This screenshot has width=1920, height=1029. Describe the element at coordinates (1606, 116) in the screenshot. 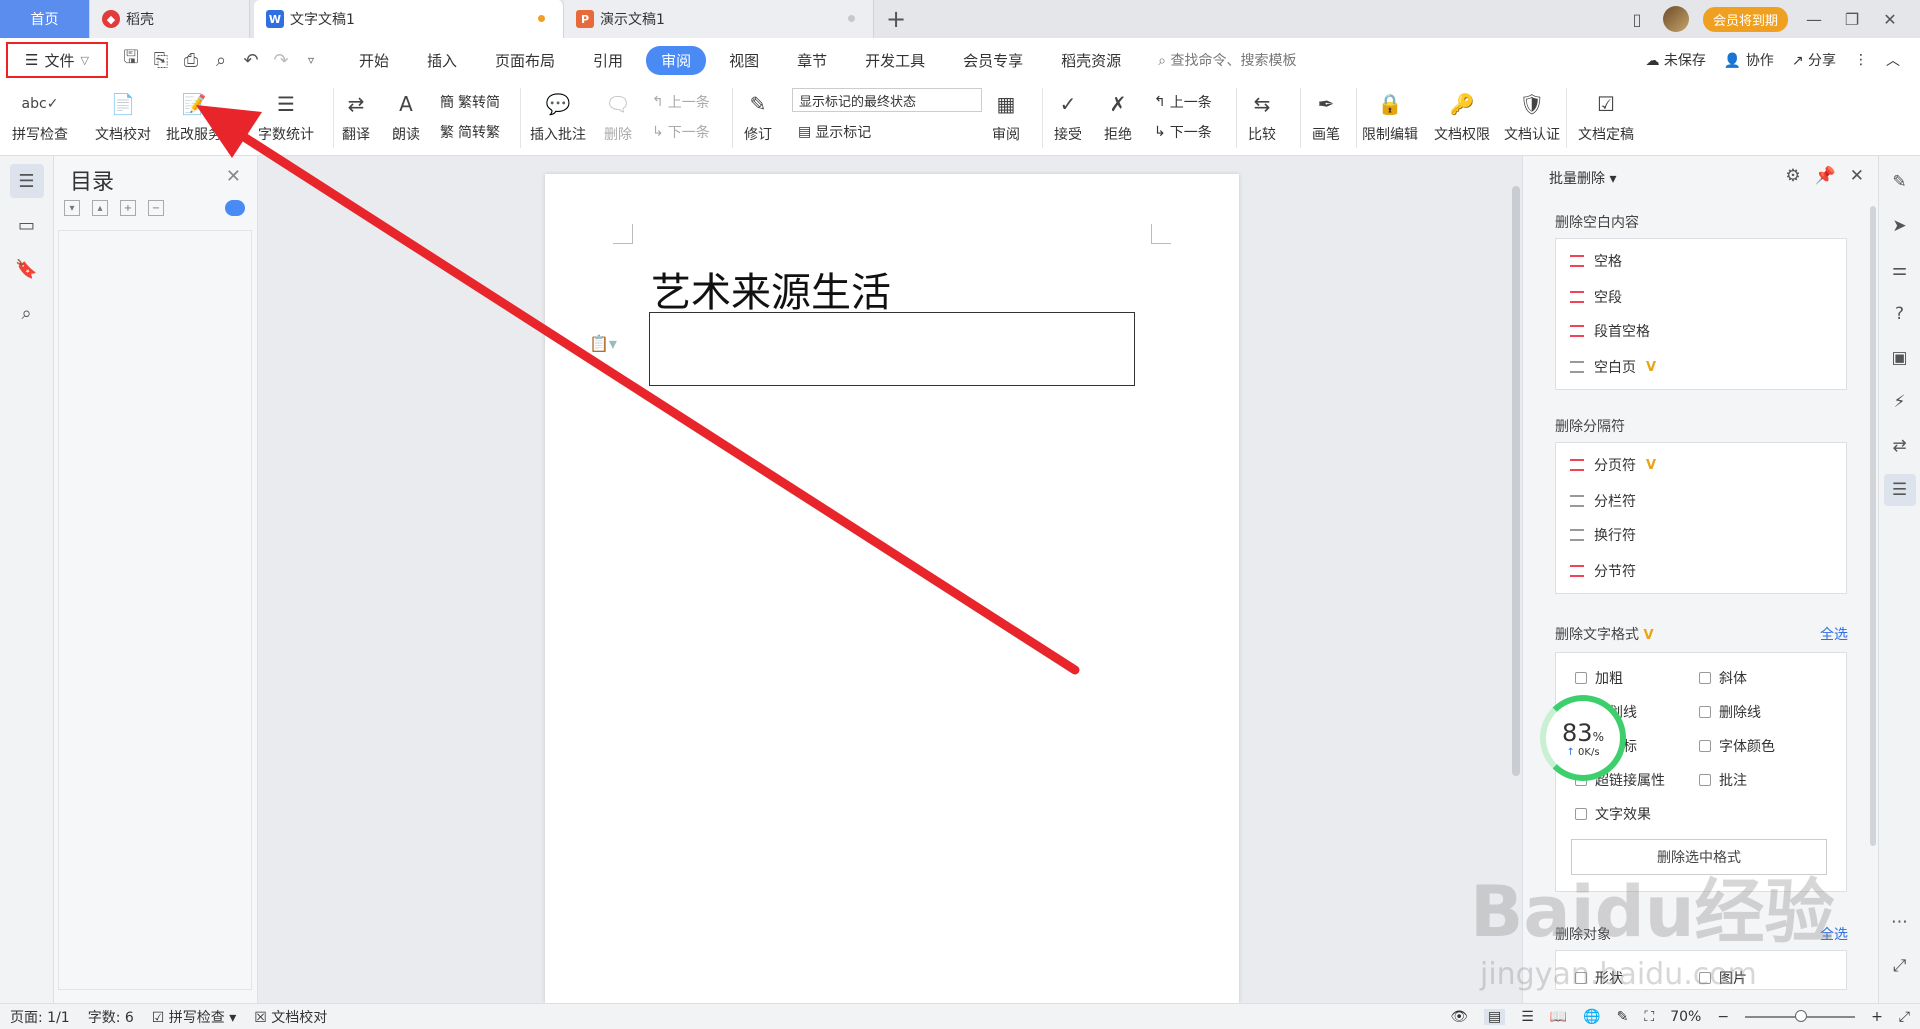

I see `doc-finalize-button: ☑ 文档定稿` at that location.